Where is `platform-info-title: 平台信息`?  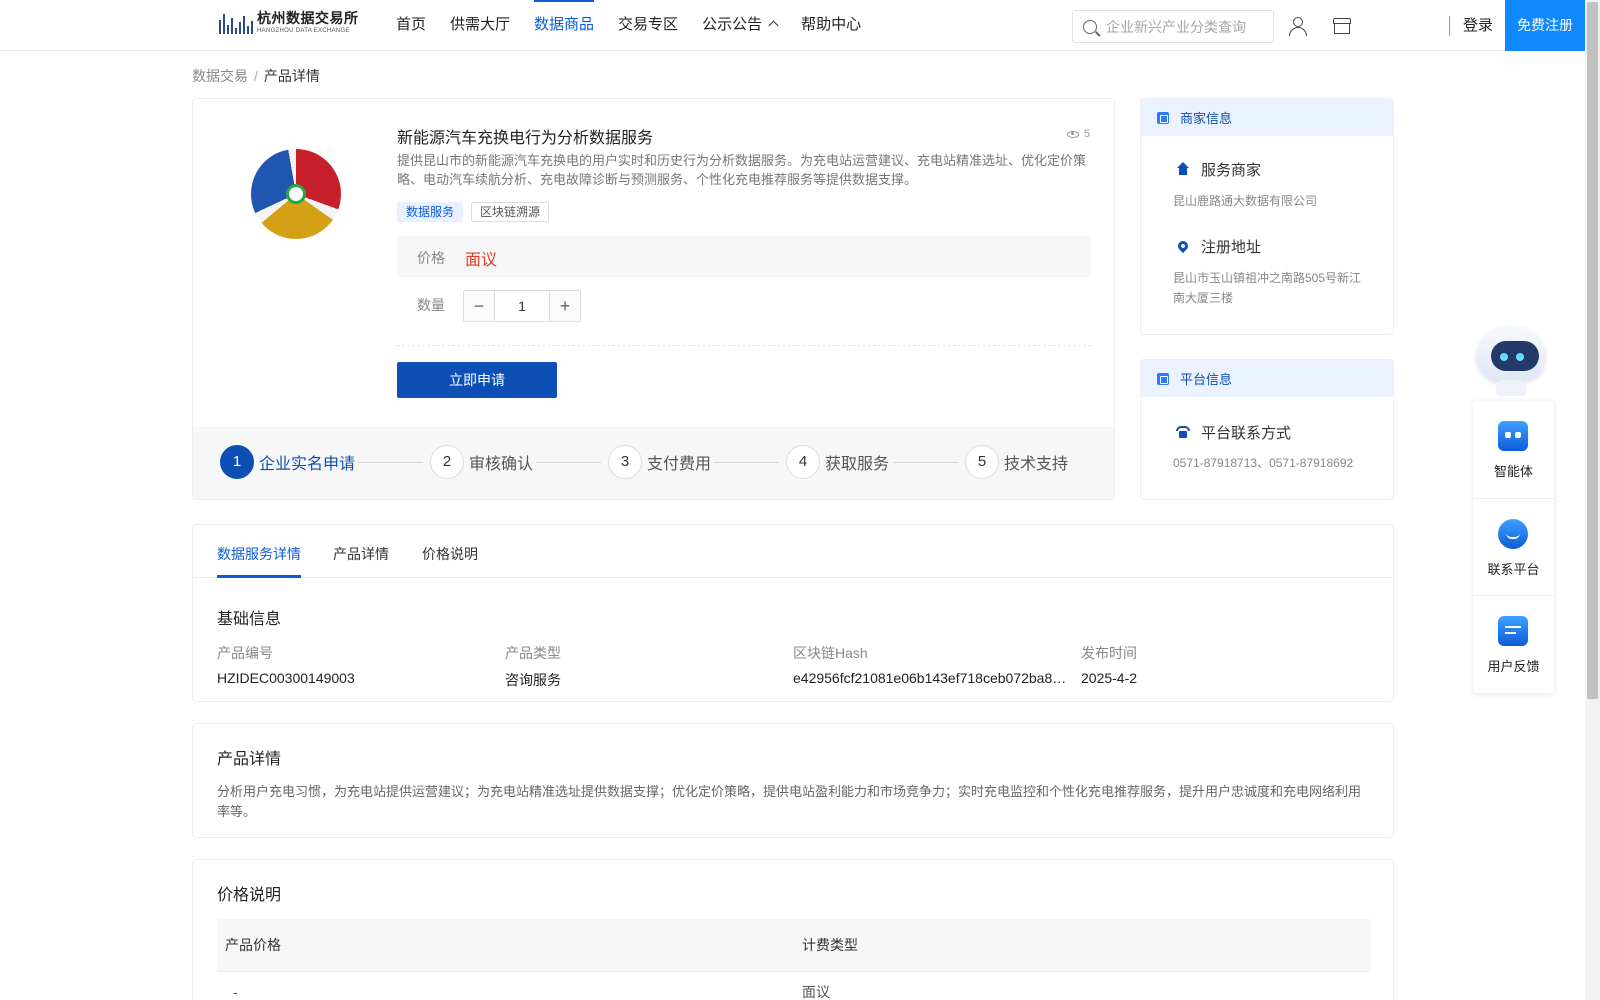
platform-info-title: 平台信息 is located at coordinates (1206, 379).